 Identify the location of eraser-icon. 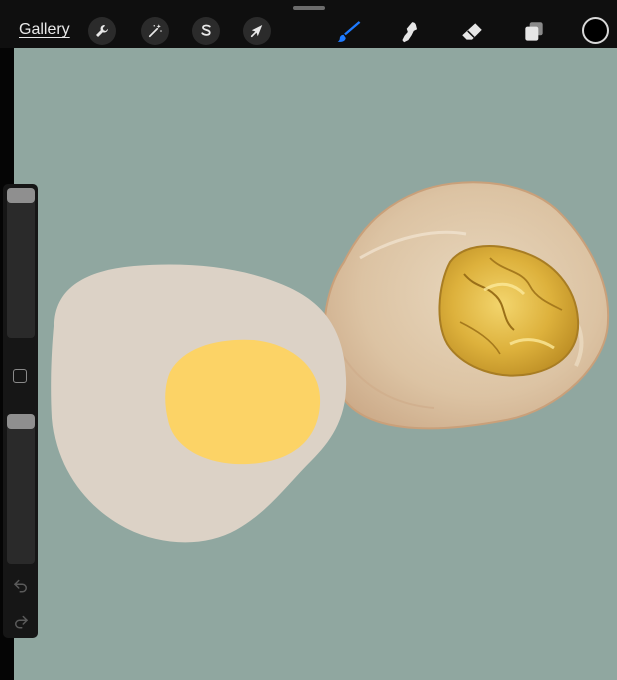
(472, 31).